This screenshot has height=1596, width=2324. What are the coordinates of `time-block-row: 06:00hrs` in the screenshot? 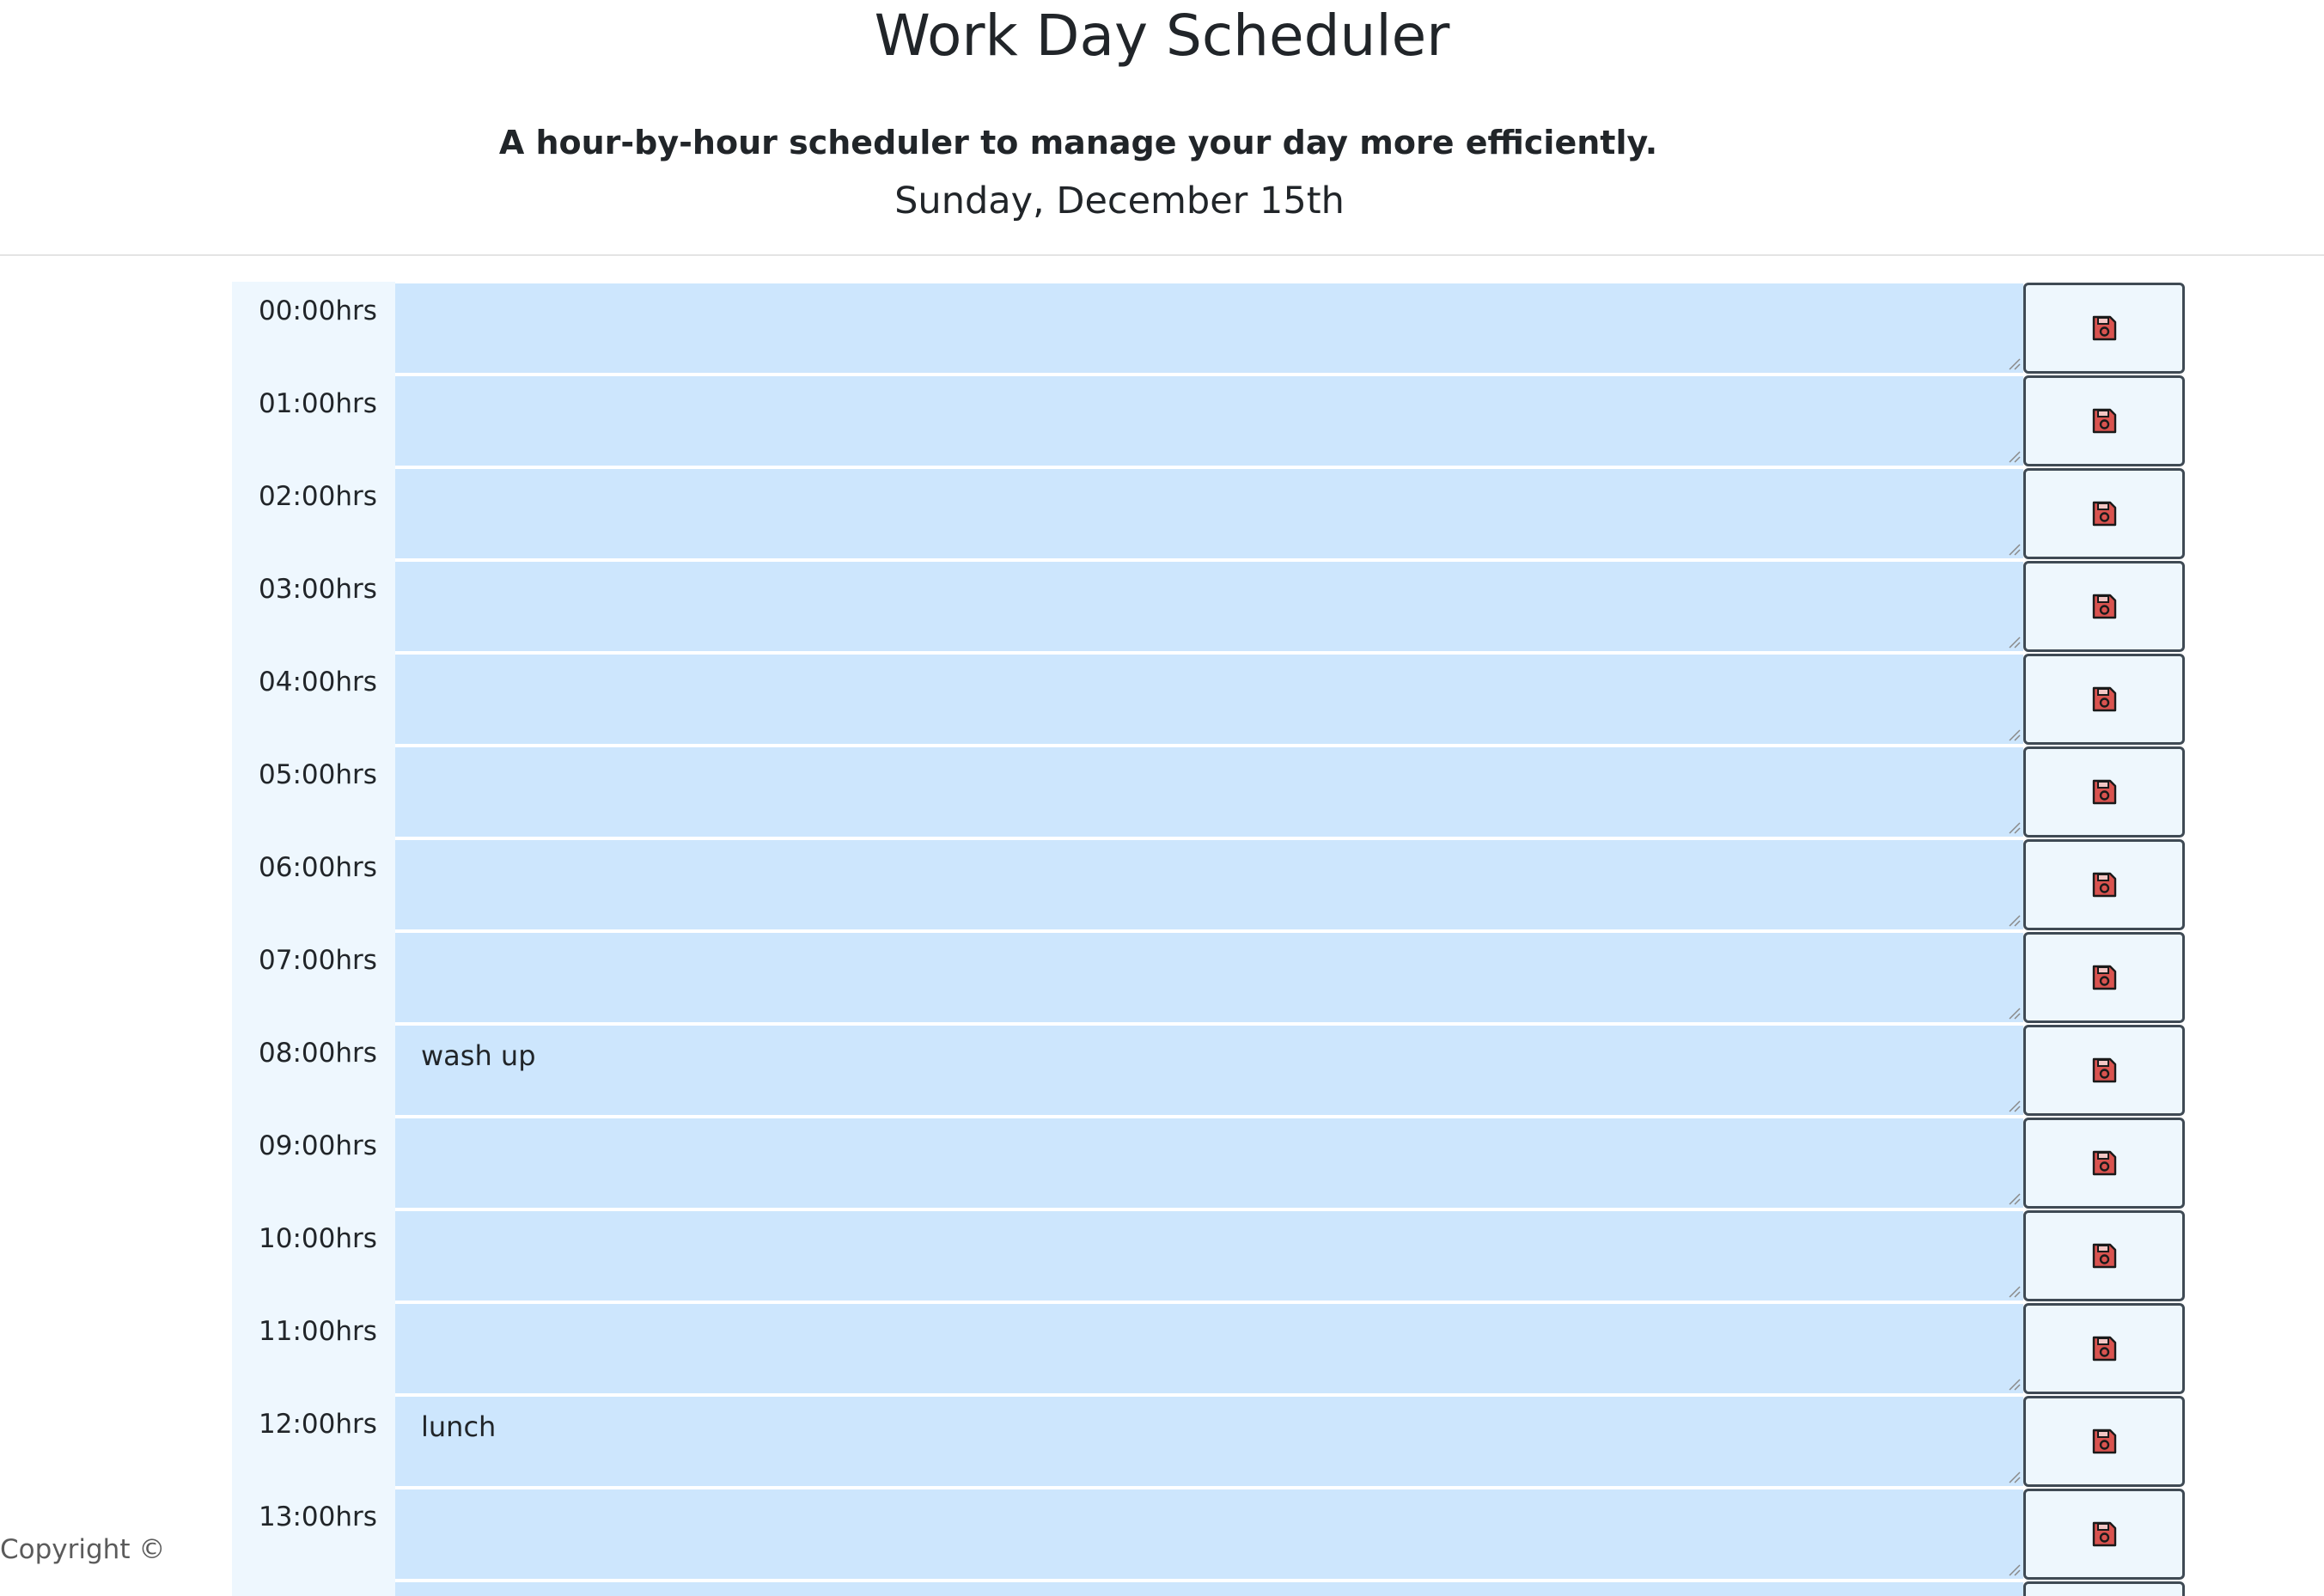 It's located at (1212, 884).